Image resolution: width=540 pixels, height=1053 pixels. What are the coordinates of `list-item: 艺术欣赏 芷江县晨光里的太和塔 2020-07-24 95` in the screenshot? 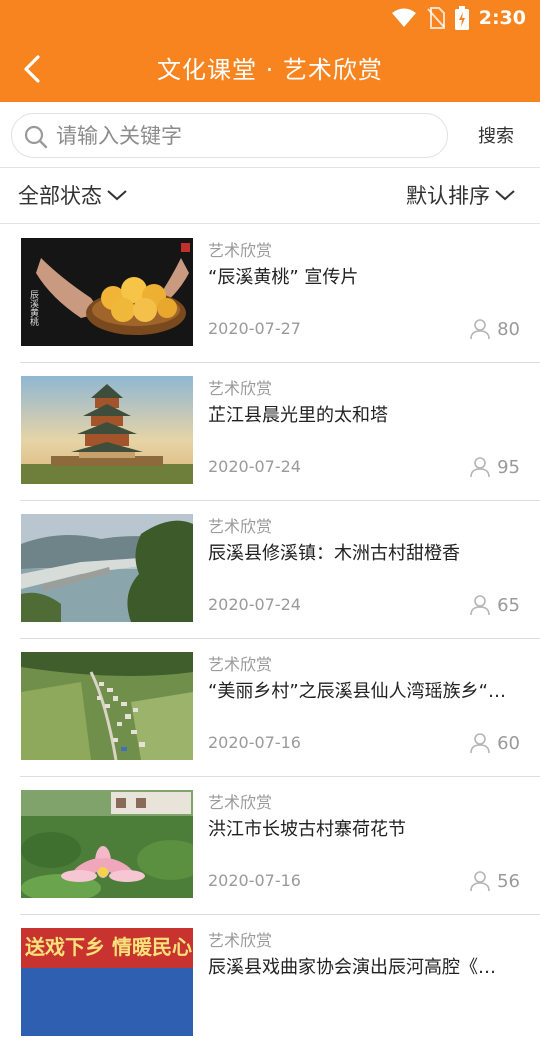 It's located at (270, 432).